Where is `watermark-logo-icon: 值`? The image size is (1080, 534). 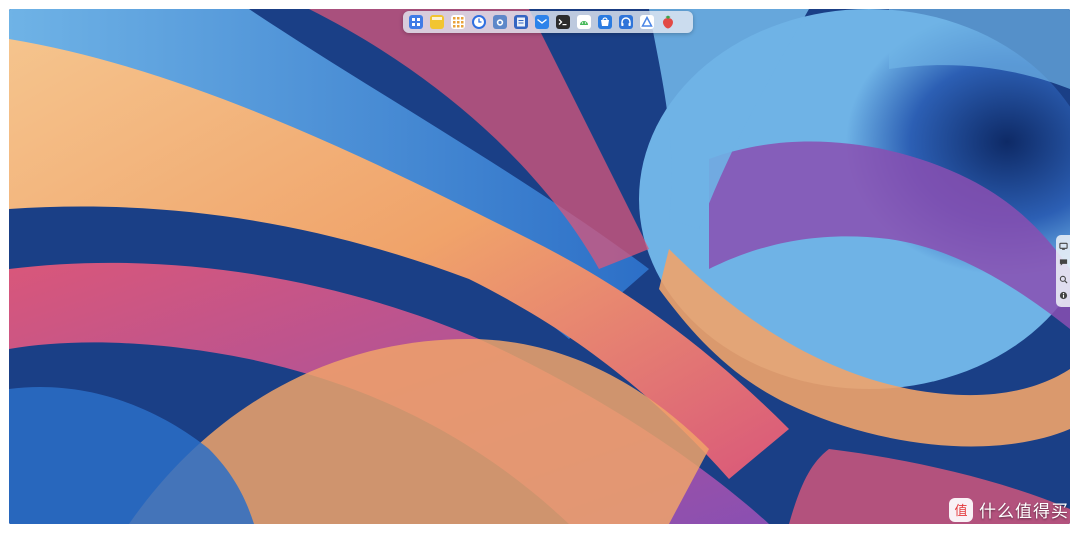 watermark-logo-icon: 值 is located at coordinates (961, 509).